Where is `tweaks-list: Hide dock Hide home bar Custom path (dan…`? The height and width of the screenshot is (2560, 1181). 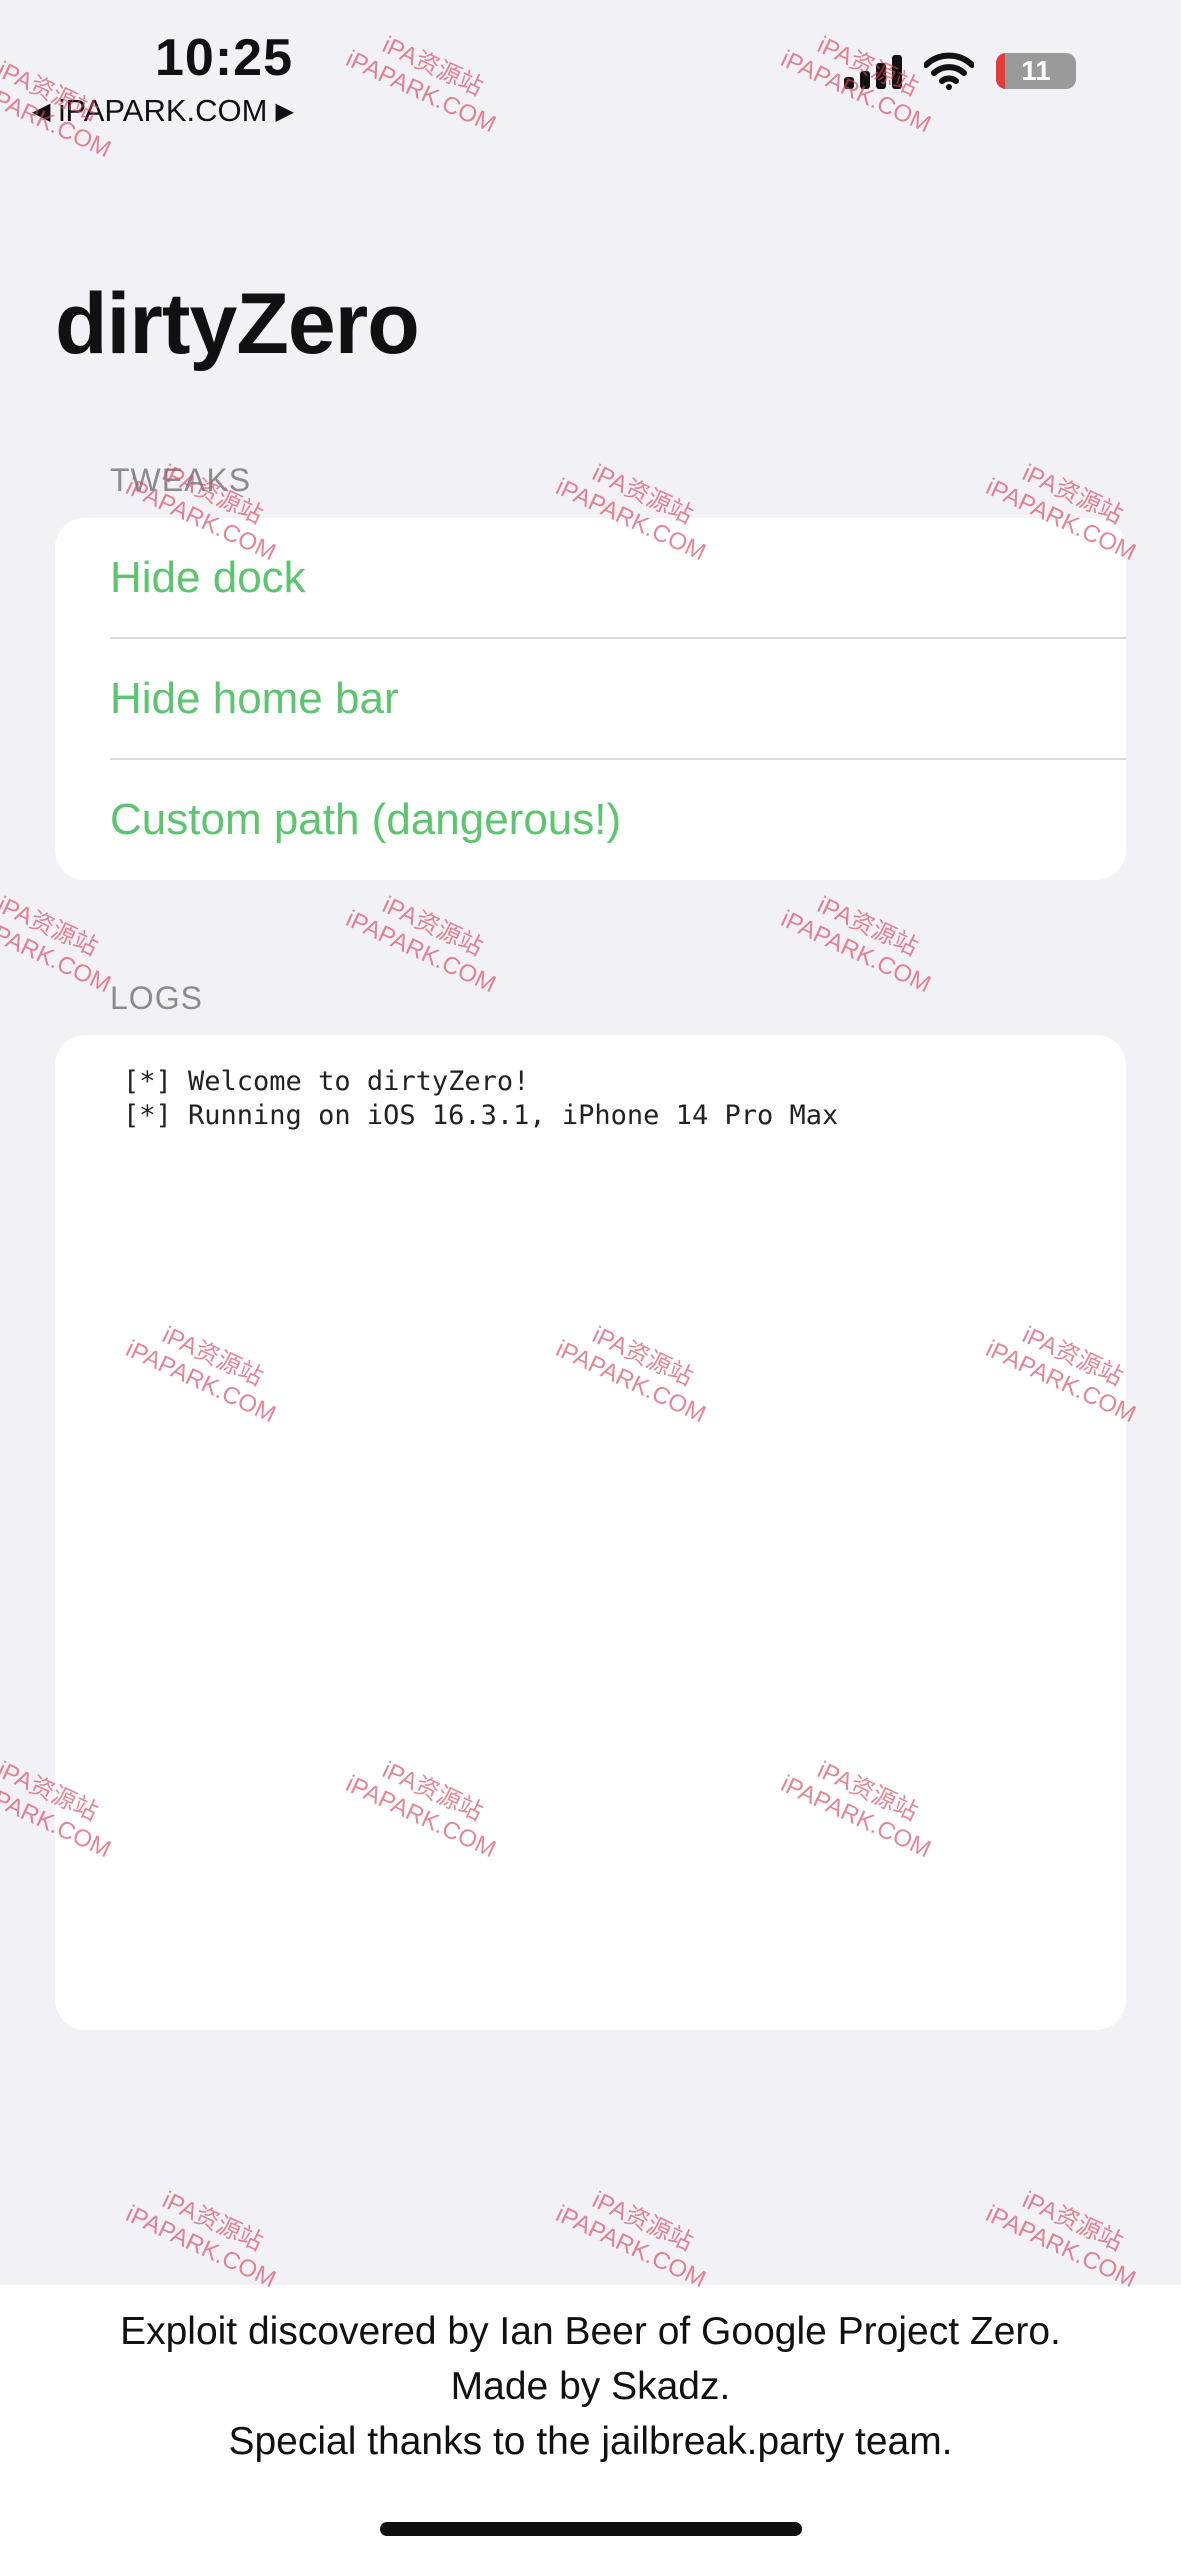 tweaks-list: Hide dock Hide home bar Custom path (dan… is located at coordinates (590, 699).